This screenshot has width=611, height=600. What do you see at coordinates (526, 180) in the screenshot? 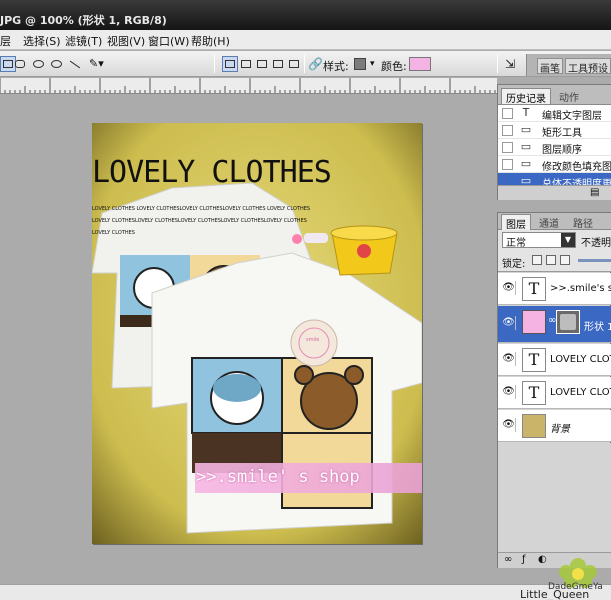
I see `opacity-icon: ▭` at bounding box center [526, 180].